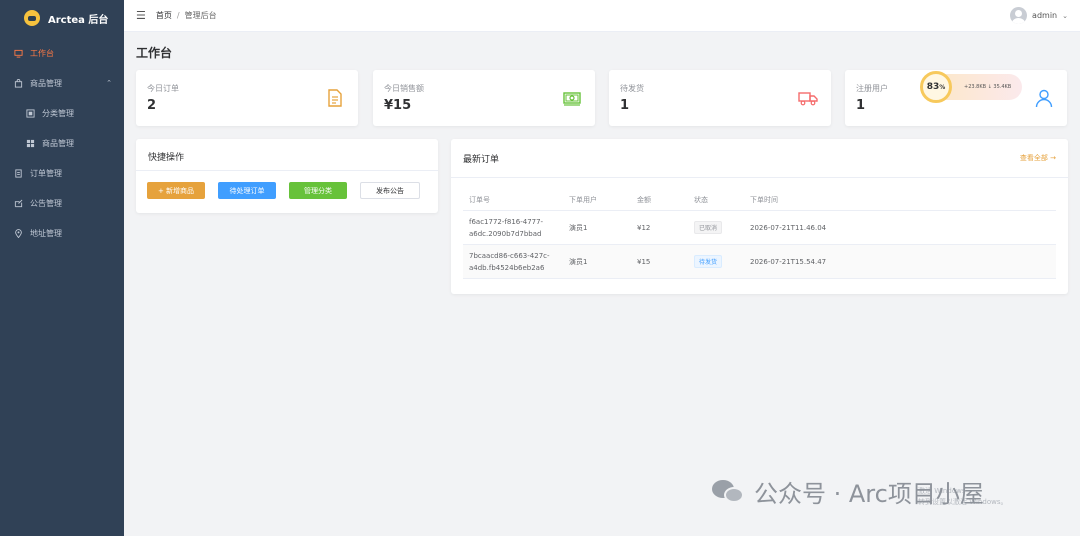 This screenshot has height=536, width=1080. I want to click on document-icon, so click(335, 98).